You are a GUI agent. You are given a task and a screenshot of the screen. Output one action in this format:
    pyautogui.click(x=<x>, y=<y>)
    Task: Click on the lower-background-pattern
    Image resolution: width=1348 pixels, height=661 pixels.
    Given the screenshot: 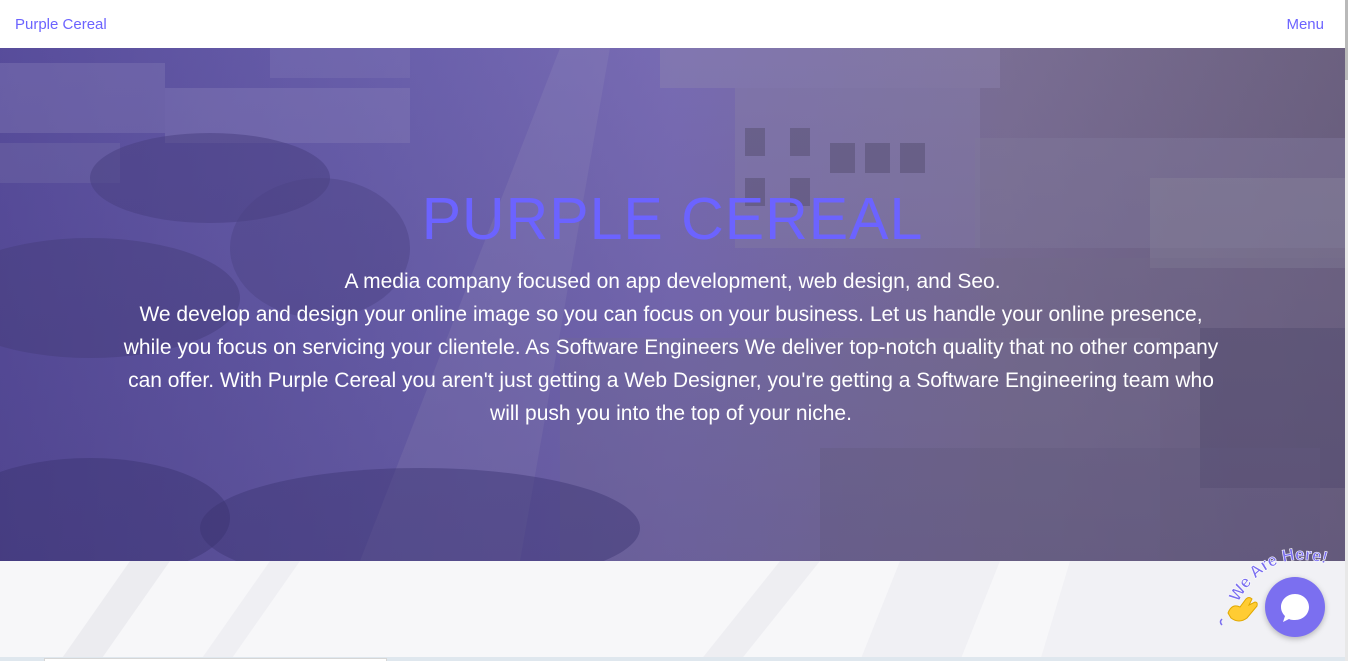 What is the action you would take?
    pyautogui.click(x=702, y=611)
    